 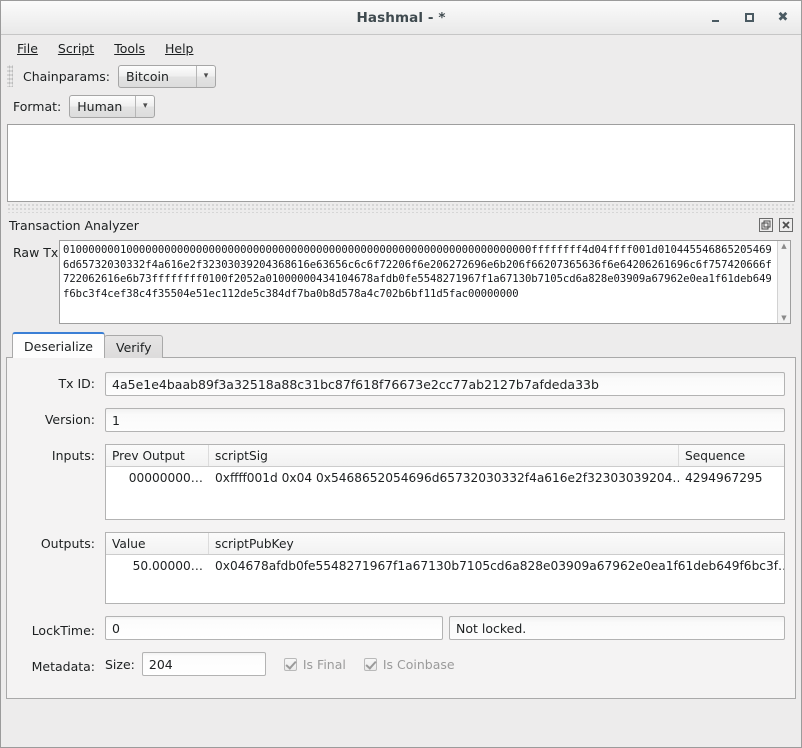 I want to click on version-row: Version: 1, so click(x=400, y=420).